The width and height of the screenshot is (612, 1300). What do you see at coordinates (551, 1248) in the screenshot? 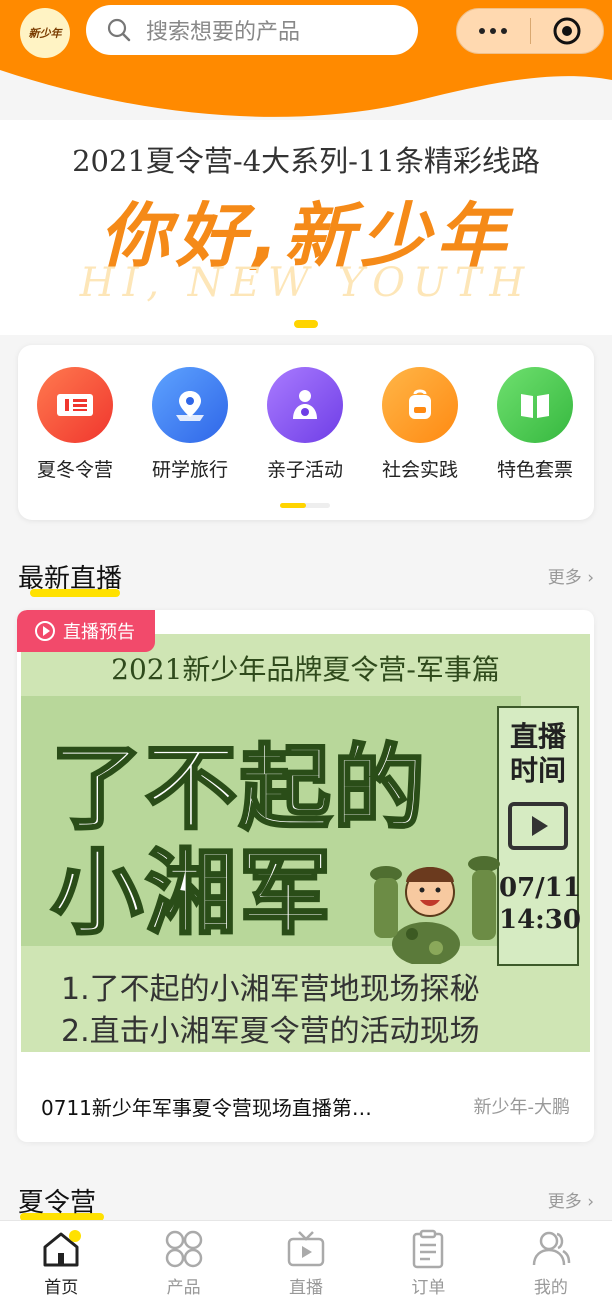
I see `user-group-icon` at bounding box center [551, 1248].